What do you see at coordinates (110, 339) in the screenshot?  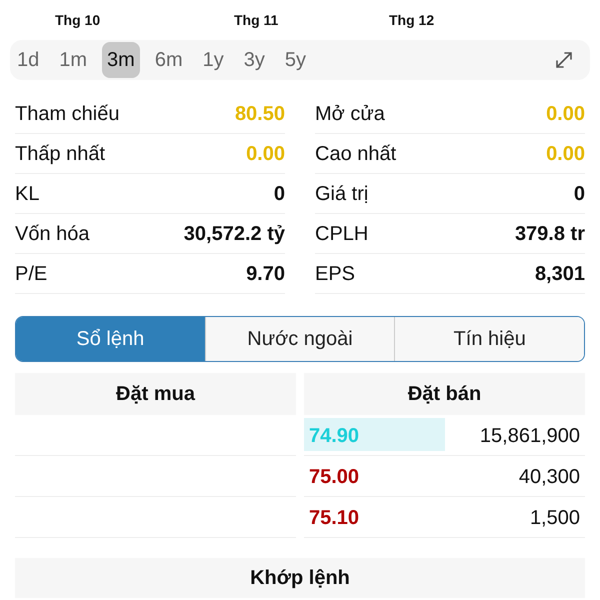 I see `segment-tab: Sổ lệnh` at bounding box center [110, 339].